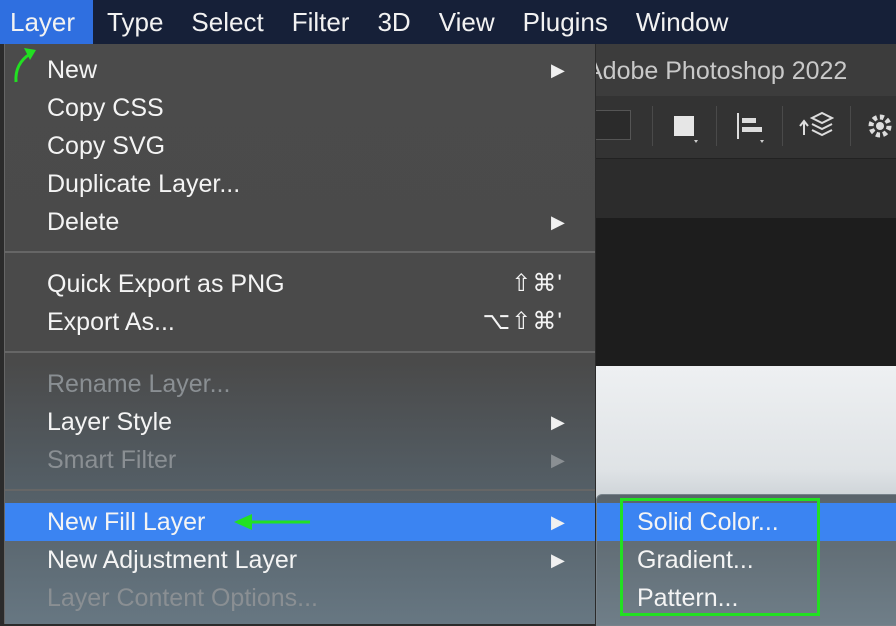 Image resolution: width=896 pixels, height=626 pixels. Describe the element at coordinates (25, 65) in the screenshot. I see `annotation-curved-arrow-icon` at that location.